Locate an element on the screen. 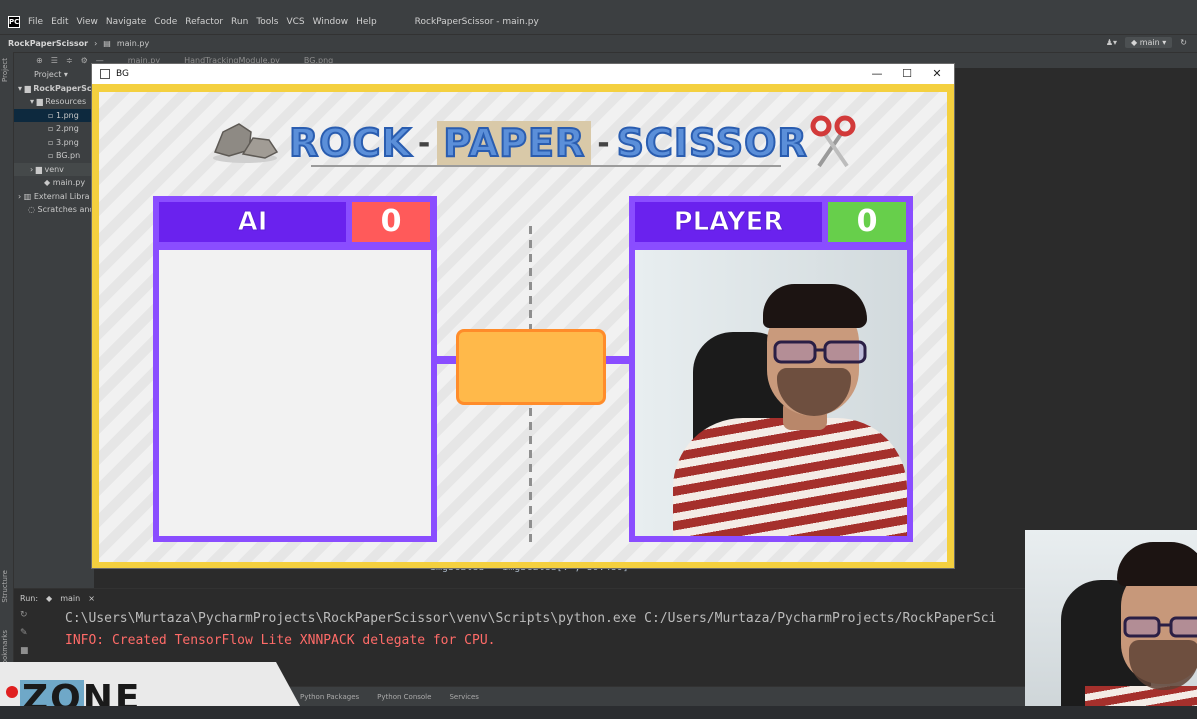 This screenshot has height=719, width=1197. run-config-selector: ◆ main ▾ is located at coordinates (1149, 42).